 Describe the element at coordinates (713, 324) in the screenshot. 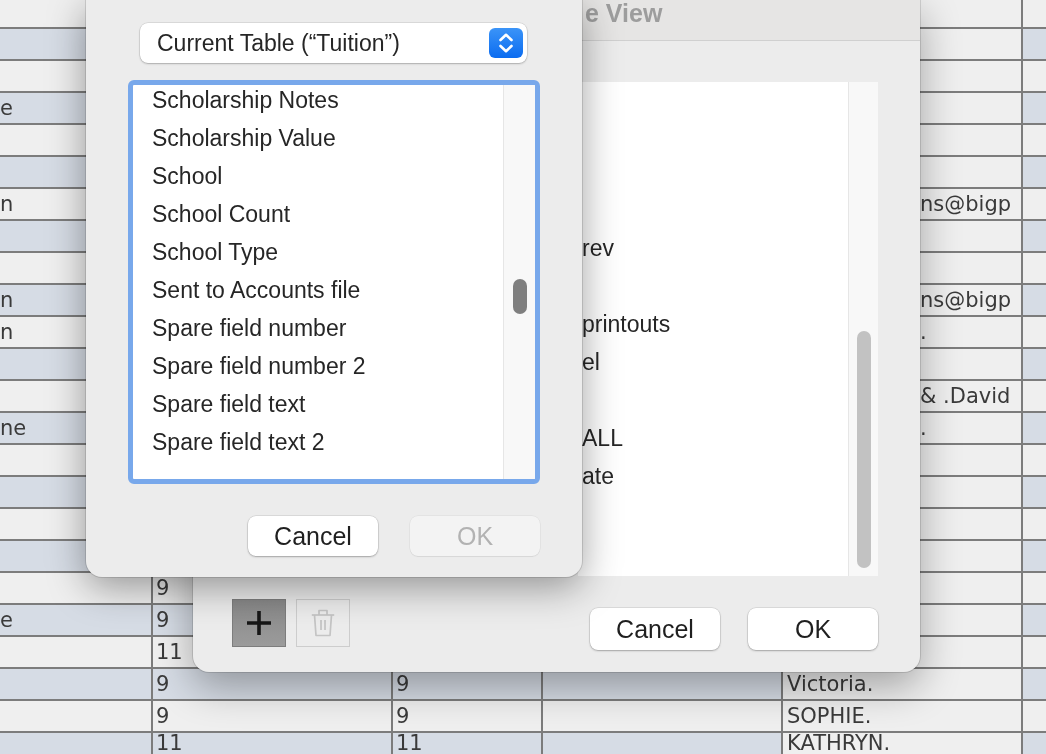

I see `list-item: printouts` at that location.